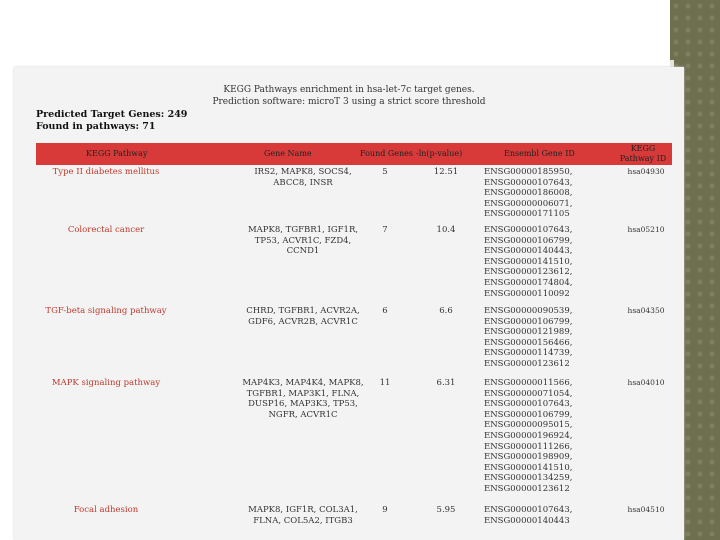  I want to click on ensembl-id: ENSG00000140443,, so click(528, 251).